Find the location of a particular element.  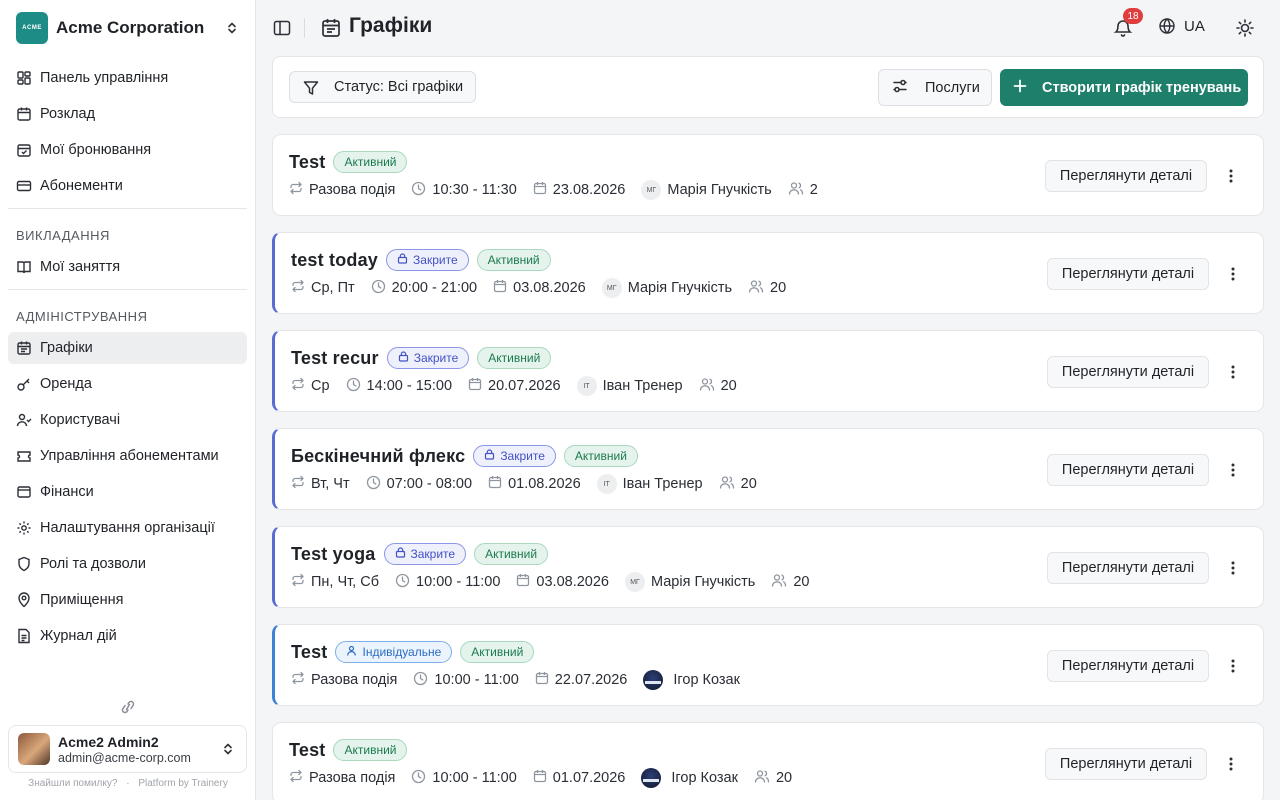

file-list-icon is located at coordinates (24, 636).